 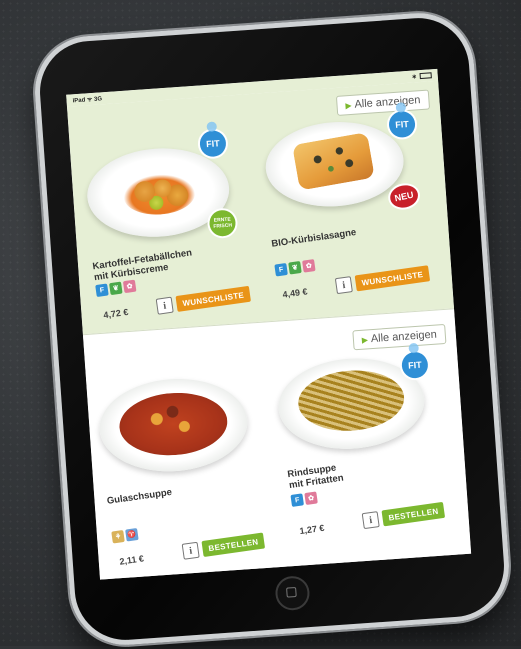 I want to click on wheat-icon: ⚘, so click(x=118, y=536).